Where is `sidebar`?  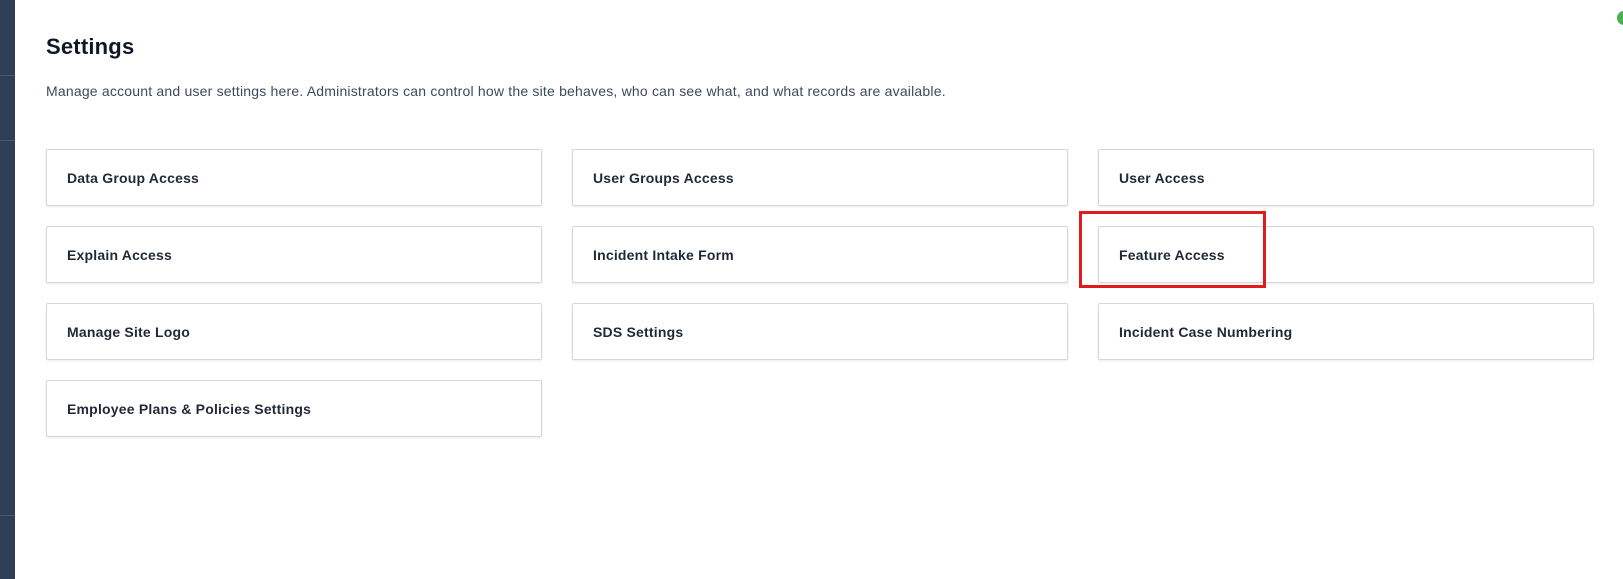 sidebar is located at coordinates (7, 289).